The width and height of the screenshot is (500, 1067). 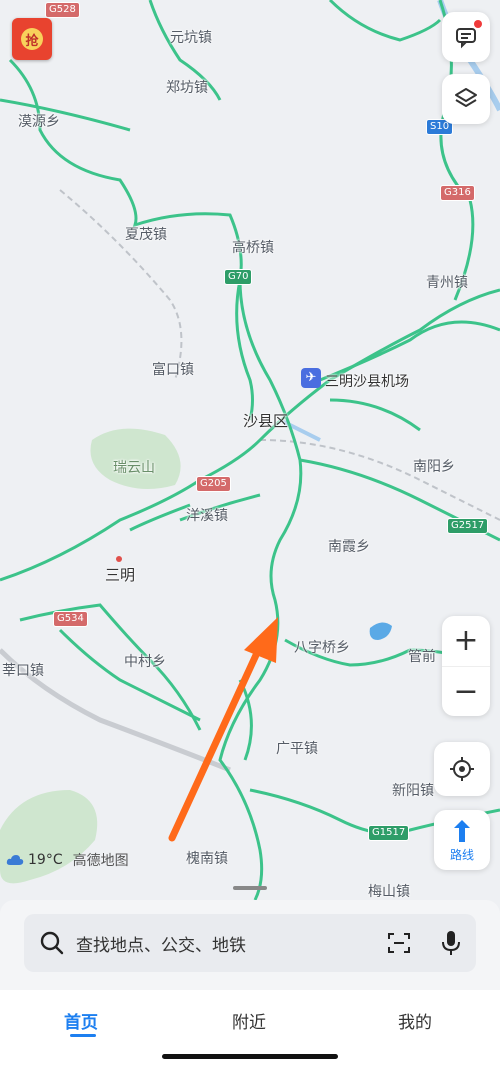 I want to click on layers-button, so click(x=466, y=99).